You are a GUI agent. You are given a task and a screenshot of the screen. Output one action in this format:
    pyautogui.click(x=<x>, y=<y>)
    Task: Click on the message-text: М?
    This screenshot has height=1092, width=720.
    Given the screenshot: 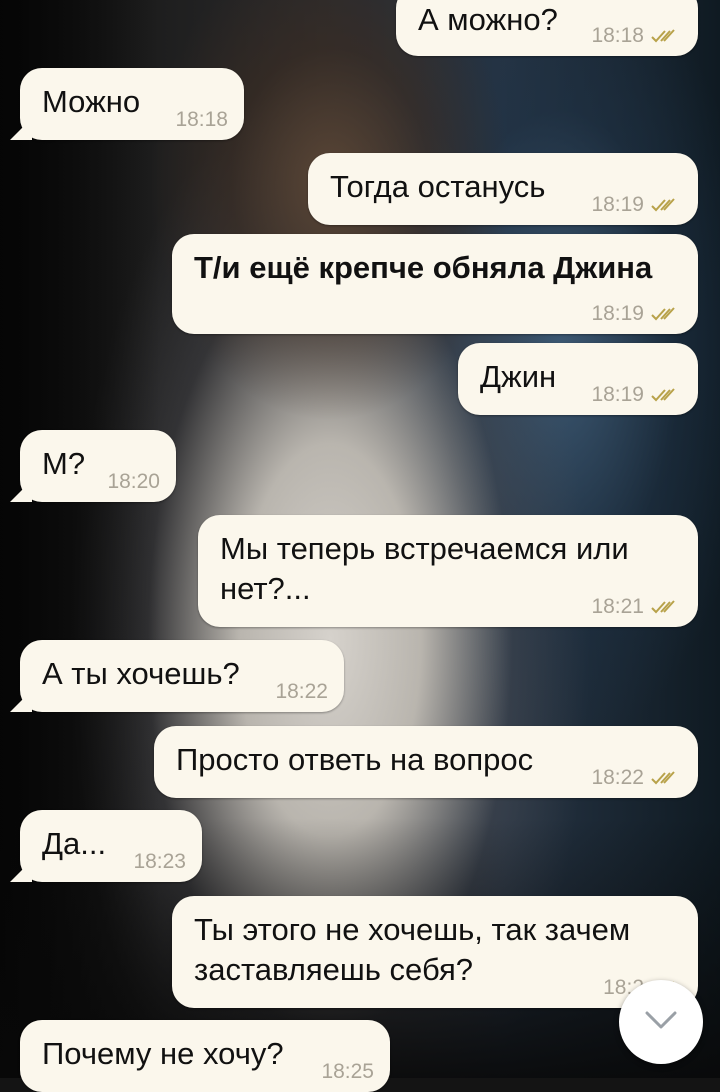 What is the action you would take?
    pyautogui.click(x=64, y=463)
    